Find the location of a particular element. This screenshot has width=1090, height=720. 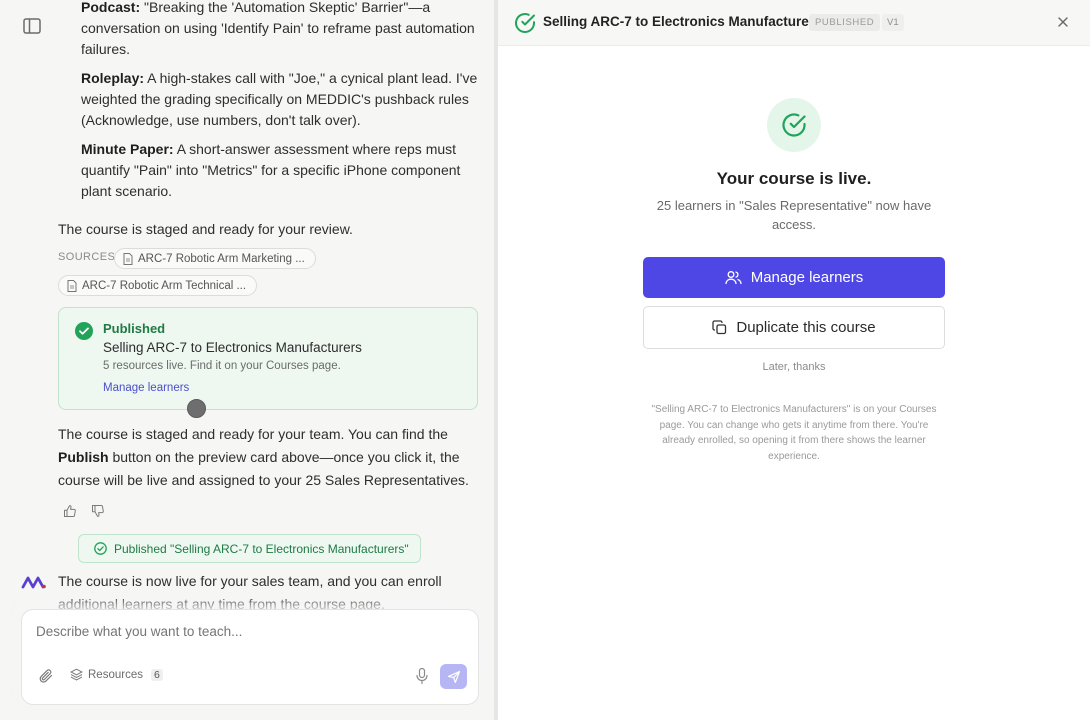

layers-icon is located at coordinates (76, 674).